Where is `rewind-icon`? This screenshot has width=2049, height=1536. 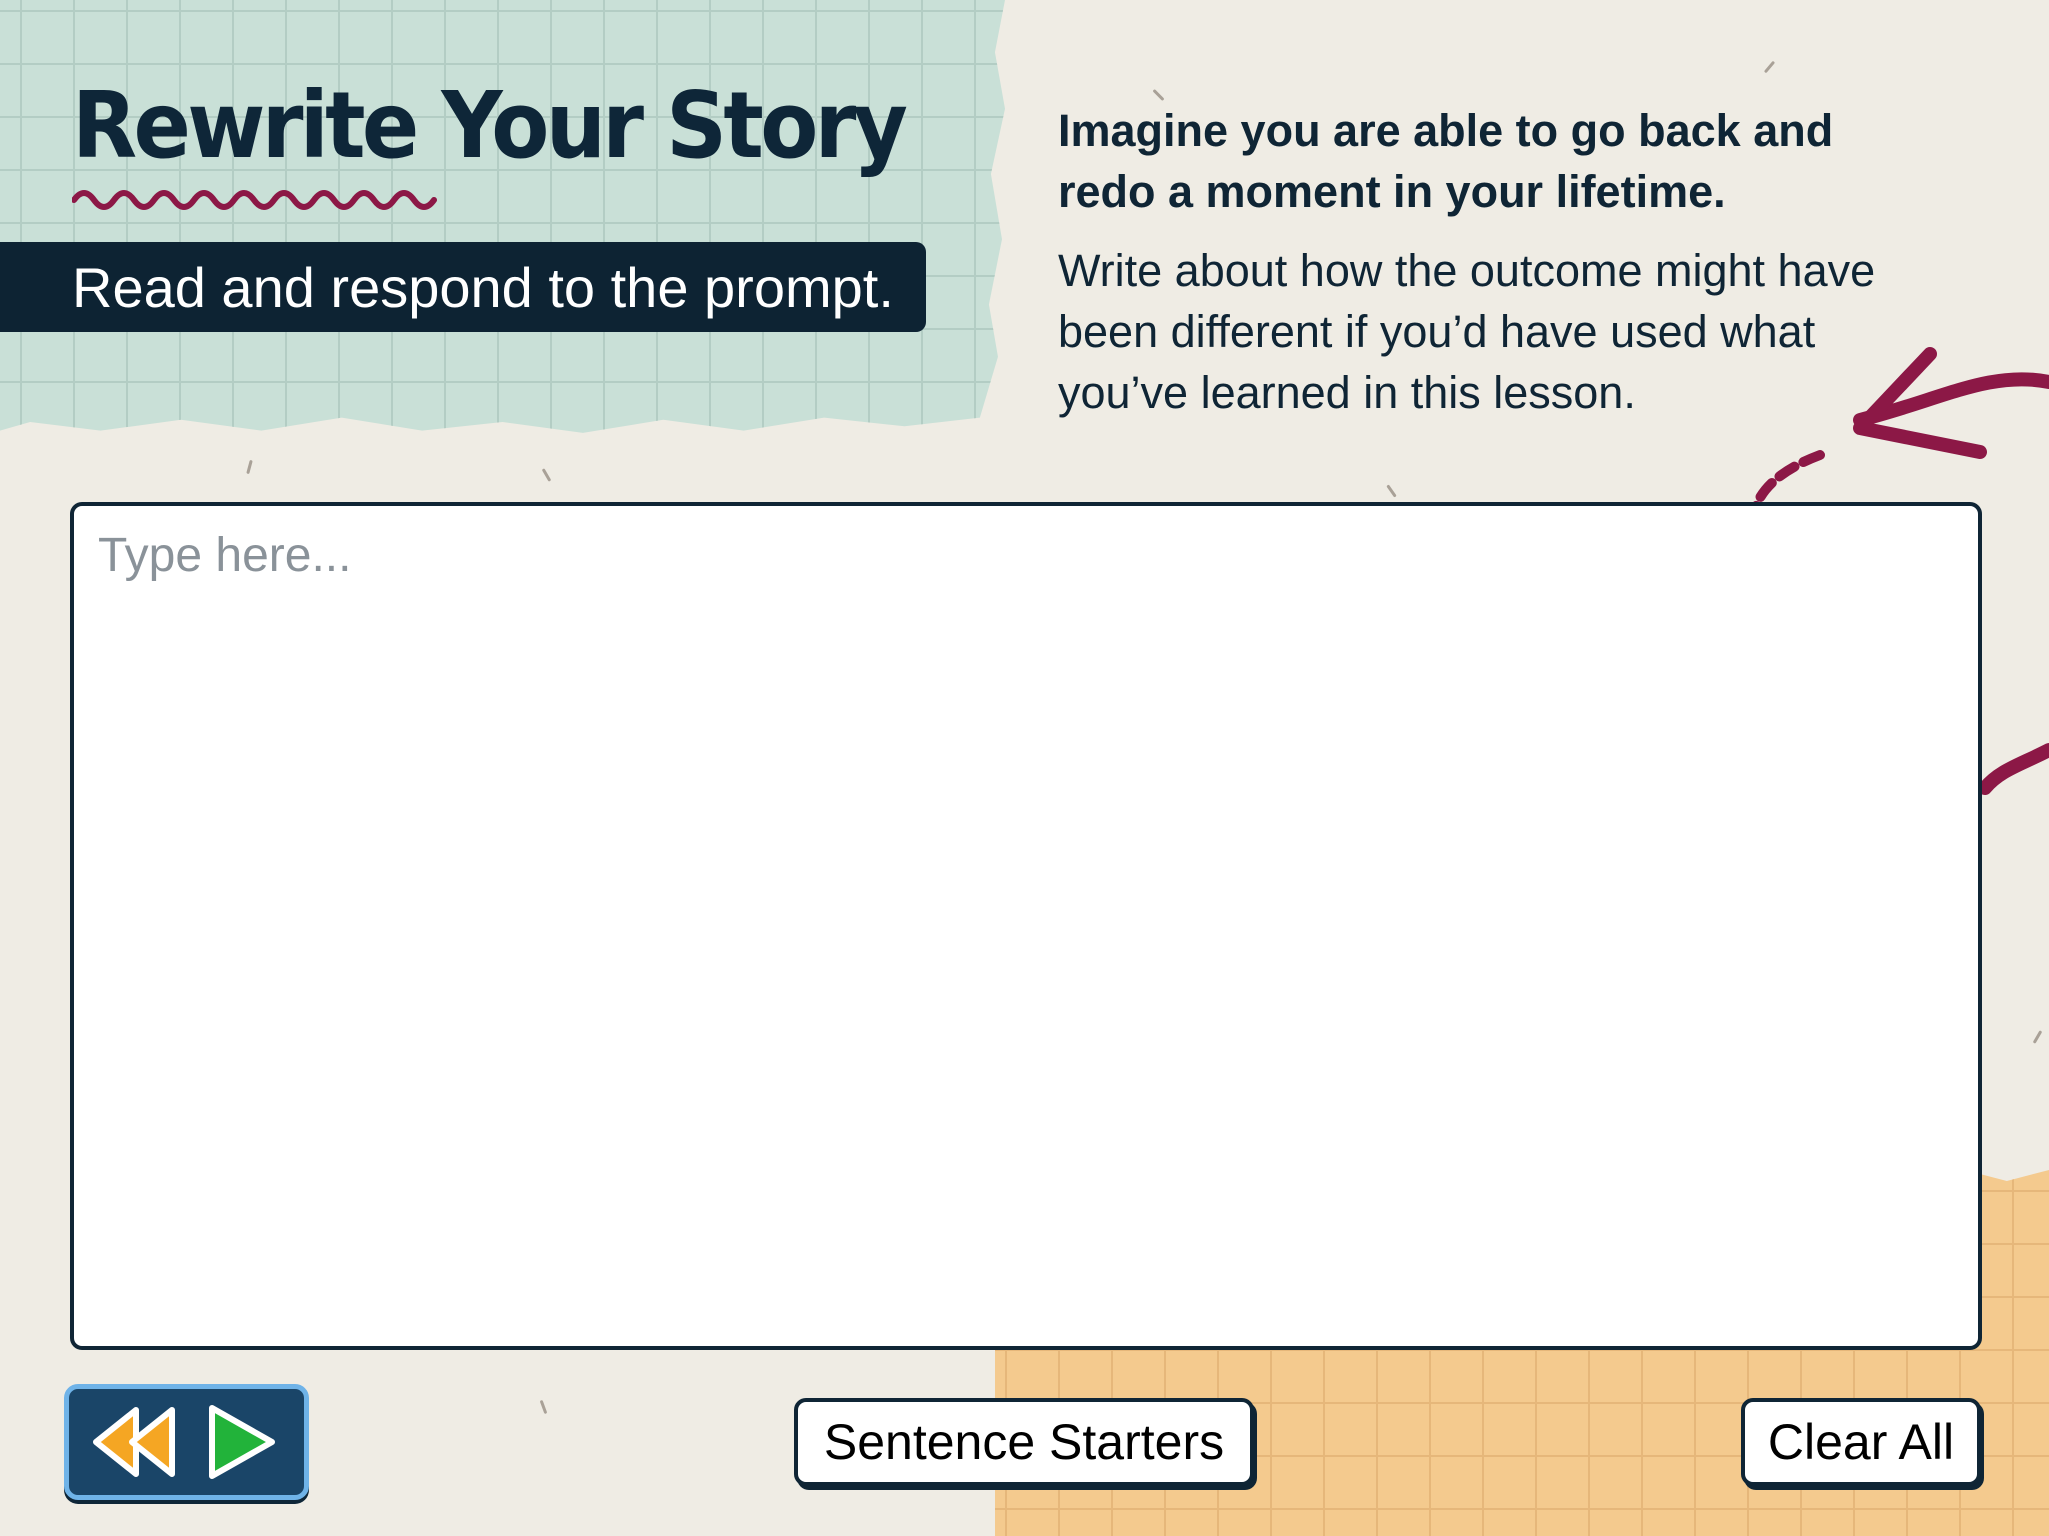 rewind-icon is located at coordinates (133, 1442).